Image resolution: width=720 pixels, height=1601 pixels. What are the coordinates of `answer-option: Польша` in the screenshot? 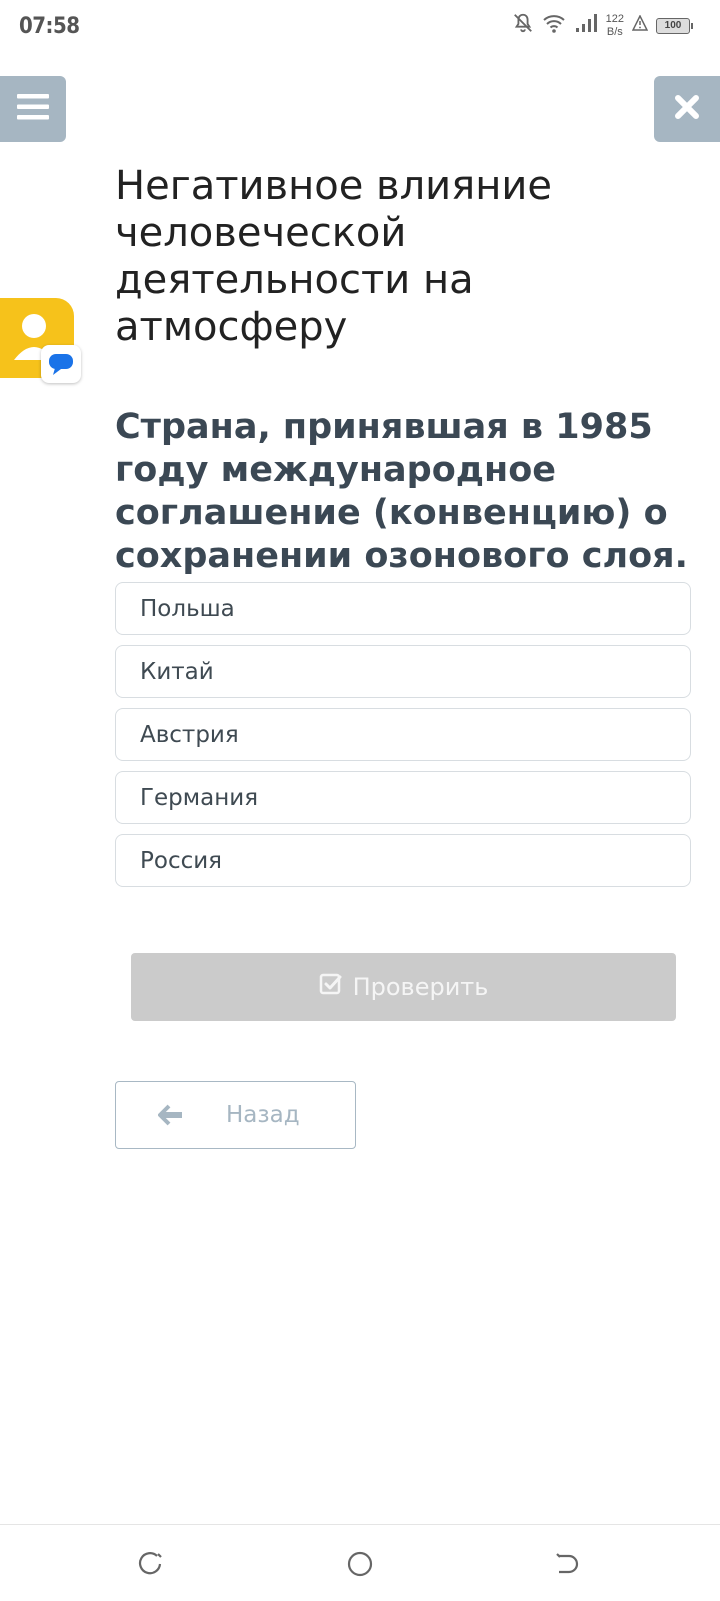 It's located at (403, 608).